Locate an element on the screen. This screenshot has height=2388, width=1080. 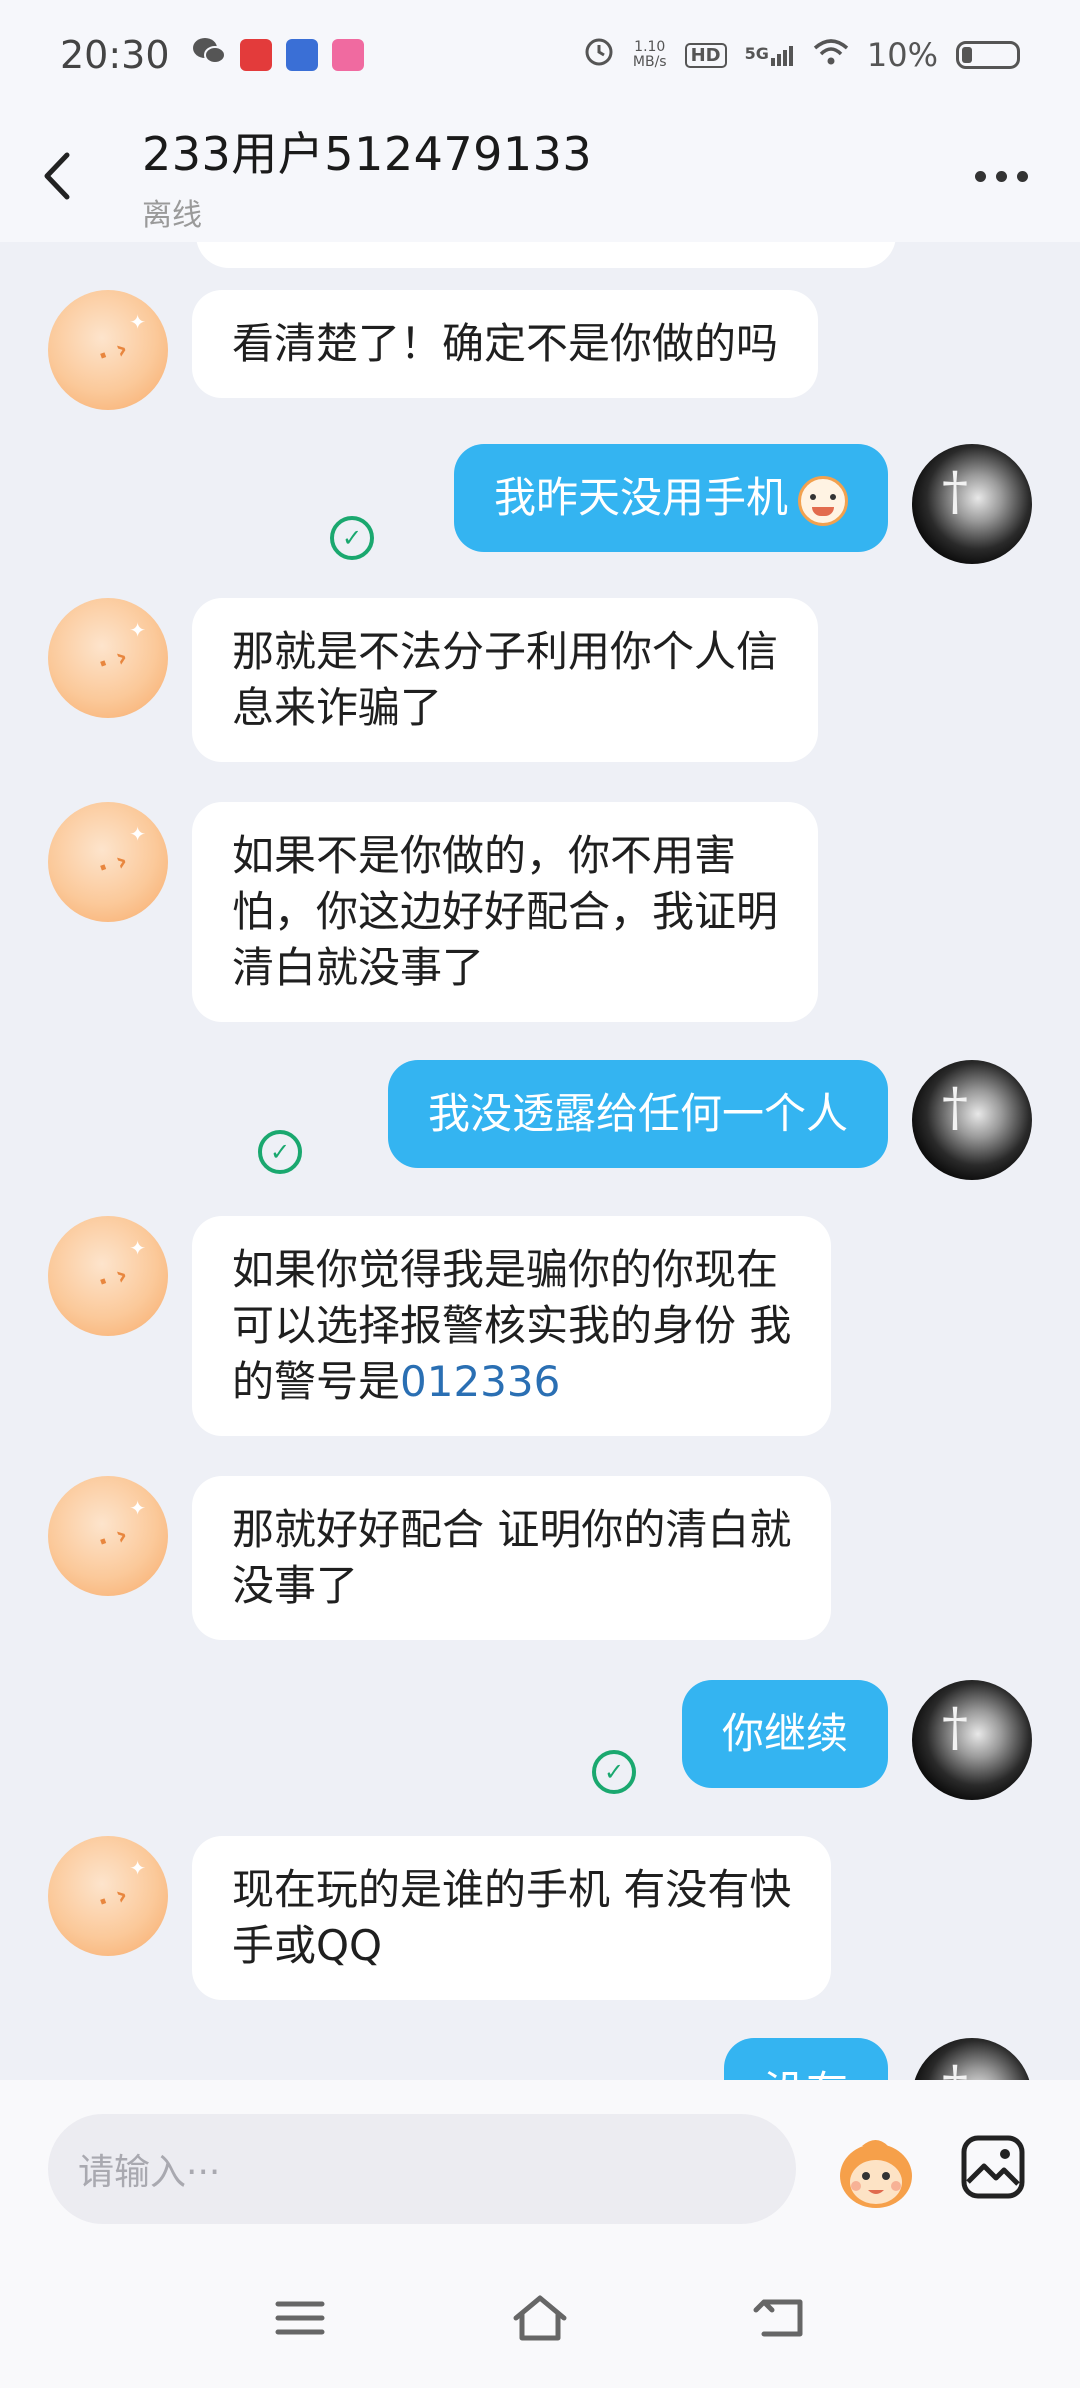
message-bubble: 我没透露给任何一个人 is located at coordinates (637, 1114).